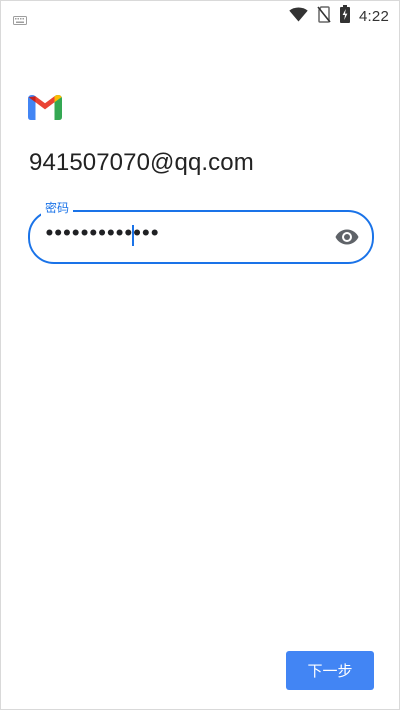  I want to click on text-caret, so click(133, 235).